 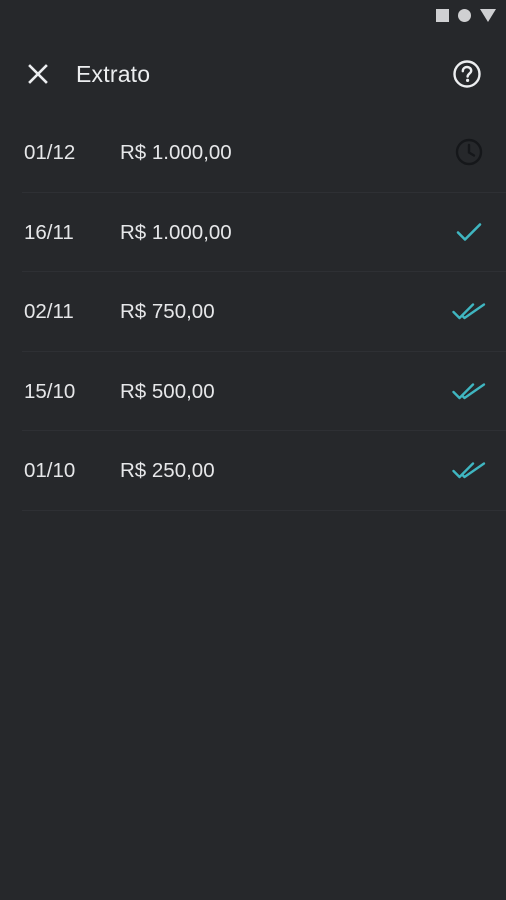 I want to click on close-button, so click(x=38, y=74).